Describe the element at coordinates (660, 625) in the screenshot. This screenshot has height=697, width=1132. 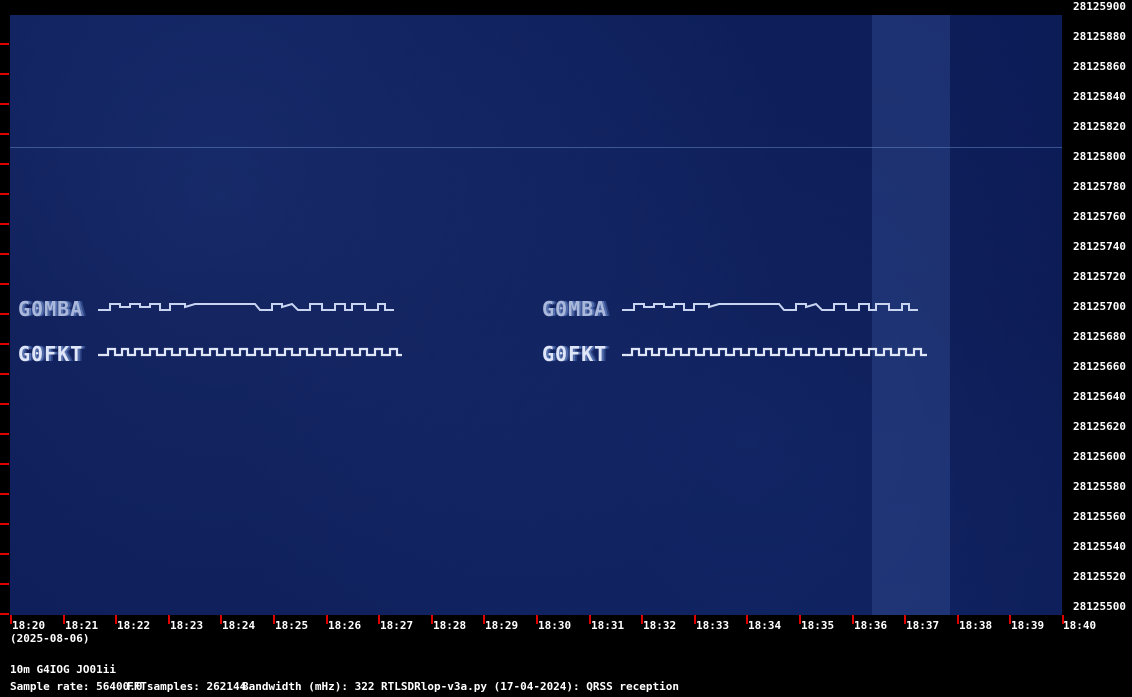
I see `time-tick-label: 18:32` at that location.